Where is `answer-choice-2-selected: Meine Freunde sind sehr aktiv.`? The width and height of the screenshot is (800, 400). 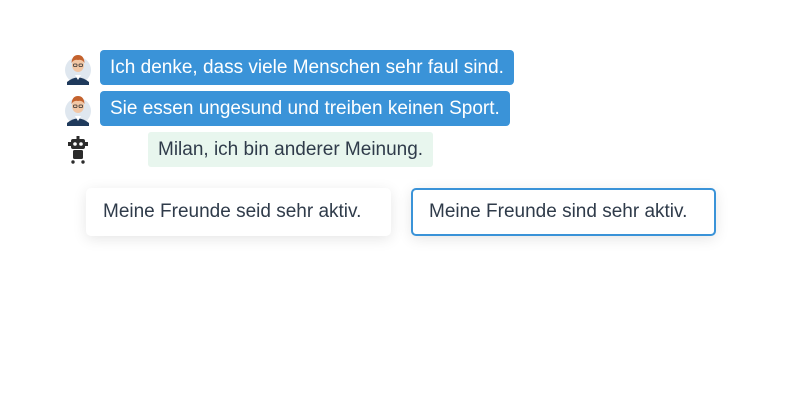 answer-choice-2-selected: Meine Freunde sind sehr aktiv. is located at coordinates (563, 212).